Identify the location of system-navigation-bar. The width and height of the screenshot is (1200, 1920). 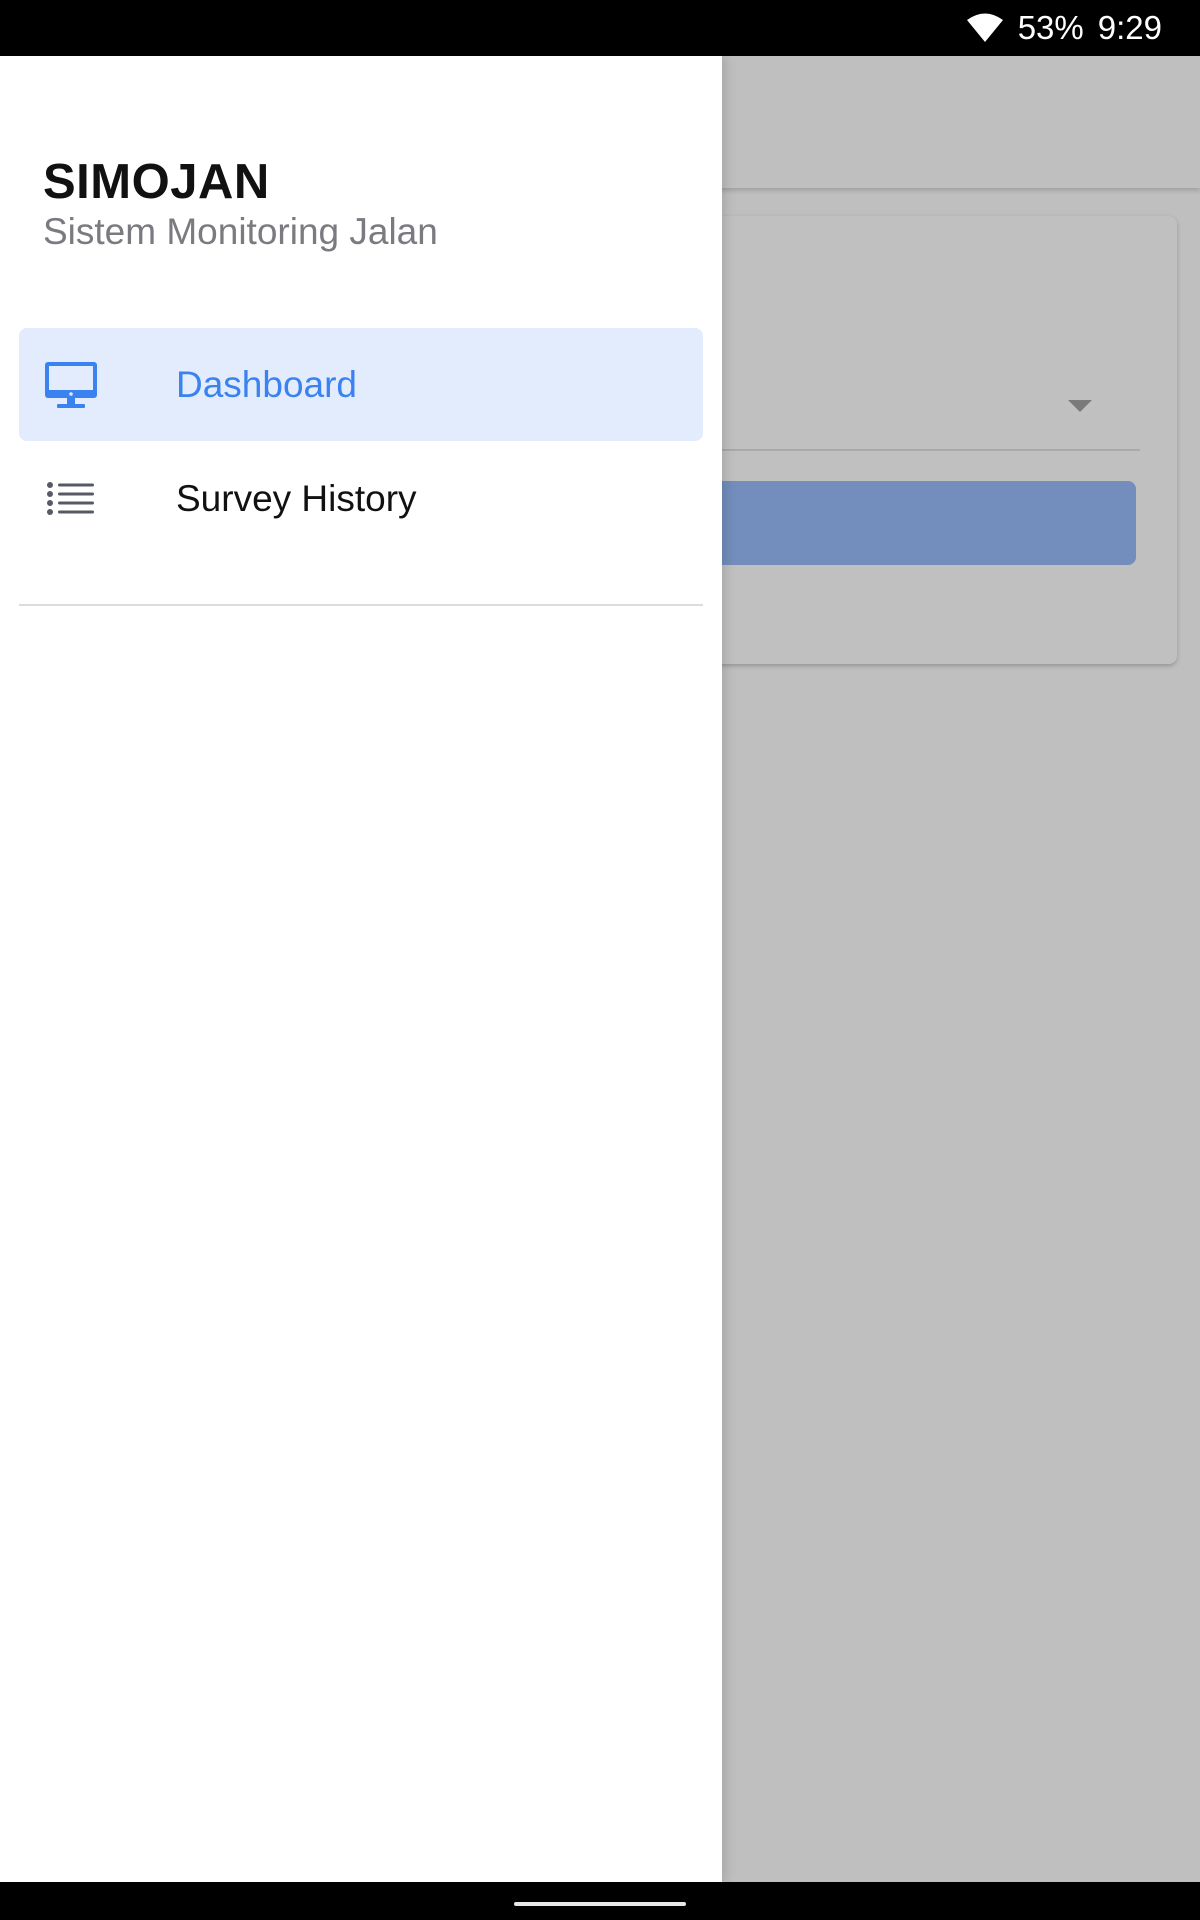
(600, 1901).